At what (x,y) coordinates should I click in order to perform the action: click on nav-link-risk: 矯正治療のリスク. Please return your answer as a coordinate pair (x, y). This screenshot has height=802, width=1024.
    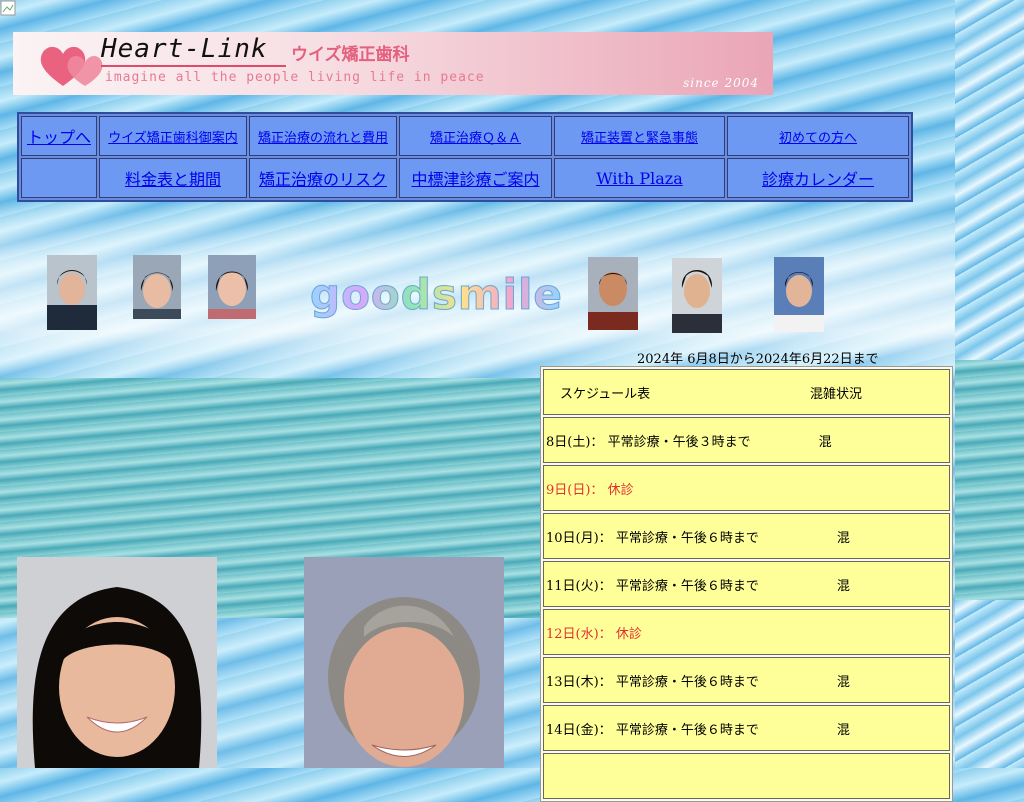
    Looking at the image, I should click on (323, 179).